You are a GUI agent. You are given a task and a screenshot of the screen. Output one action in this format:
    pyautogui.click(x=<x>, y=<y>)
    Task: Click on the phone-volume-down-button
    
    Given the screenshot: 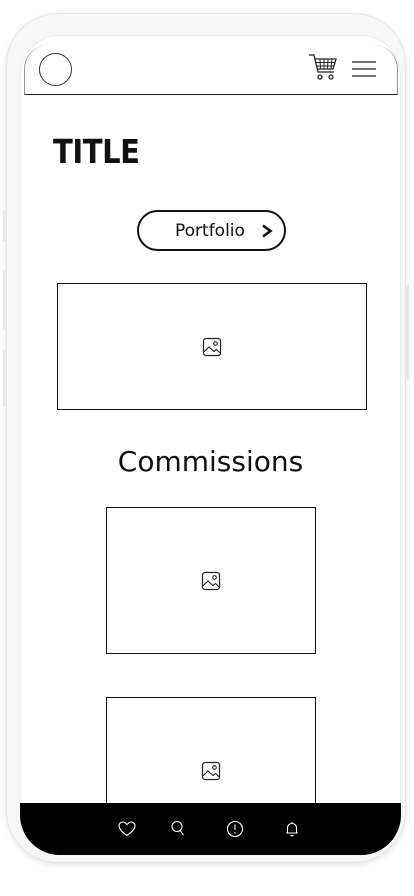 What is the action you would take?
    pyautogui.click(x=4, y=378)
    